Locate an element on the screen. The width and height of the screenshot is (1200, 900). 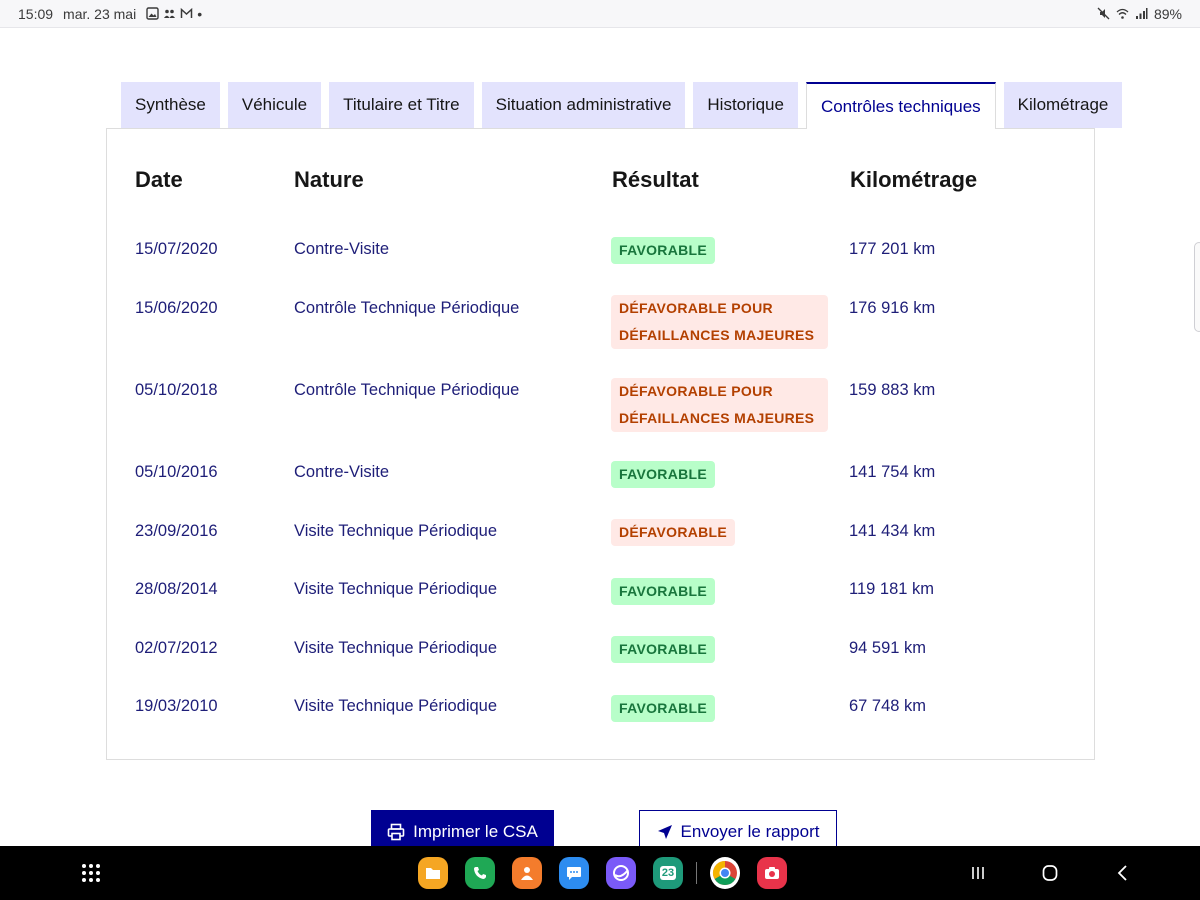
row-km: 176 916 km is located at coordinates (892, 308).